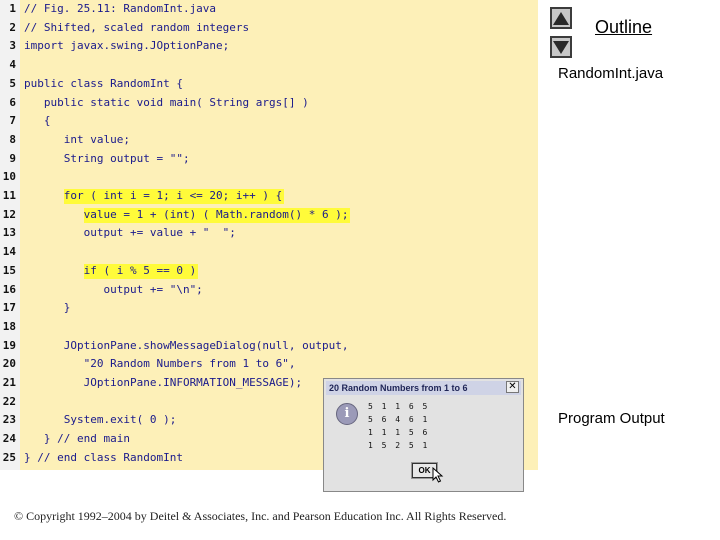 This screenshot has width=720, height=540. Describe the element at coordinates (9, 195) in the screenshot. I see `line-number: 11` at that location.